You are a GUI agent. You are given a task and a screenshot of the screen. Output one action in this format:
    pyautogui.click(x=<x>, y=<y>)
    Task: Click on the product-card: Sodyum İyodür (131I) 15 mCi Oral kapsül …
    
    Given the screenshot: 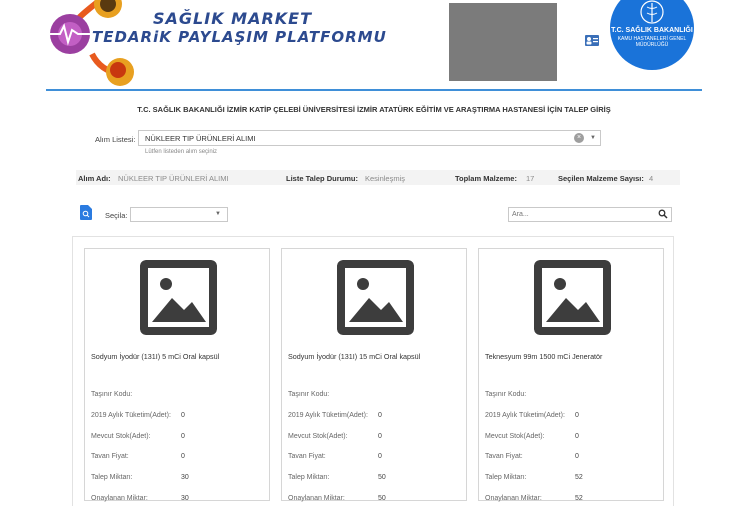 What is the action you would take?
    pyautogui.click(x=374, y=375)
    